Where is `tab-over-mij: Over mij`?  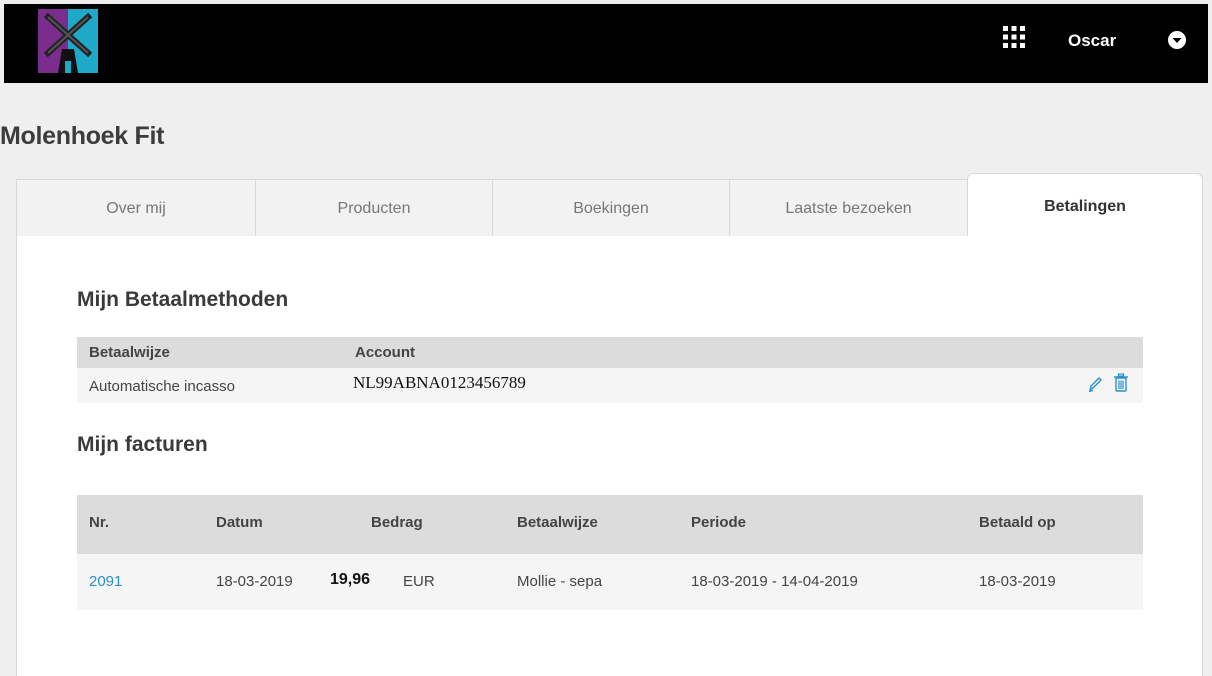
tab-over-mij: Over mij is located at coordinates (136, 208).